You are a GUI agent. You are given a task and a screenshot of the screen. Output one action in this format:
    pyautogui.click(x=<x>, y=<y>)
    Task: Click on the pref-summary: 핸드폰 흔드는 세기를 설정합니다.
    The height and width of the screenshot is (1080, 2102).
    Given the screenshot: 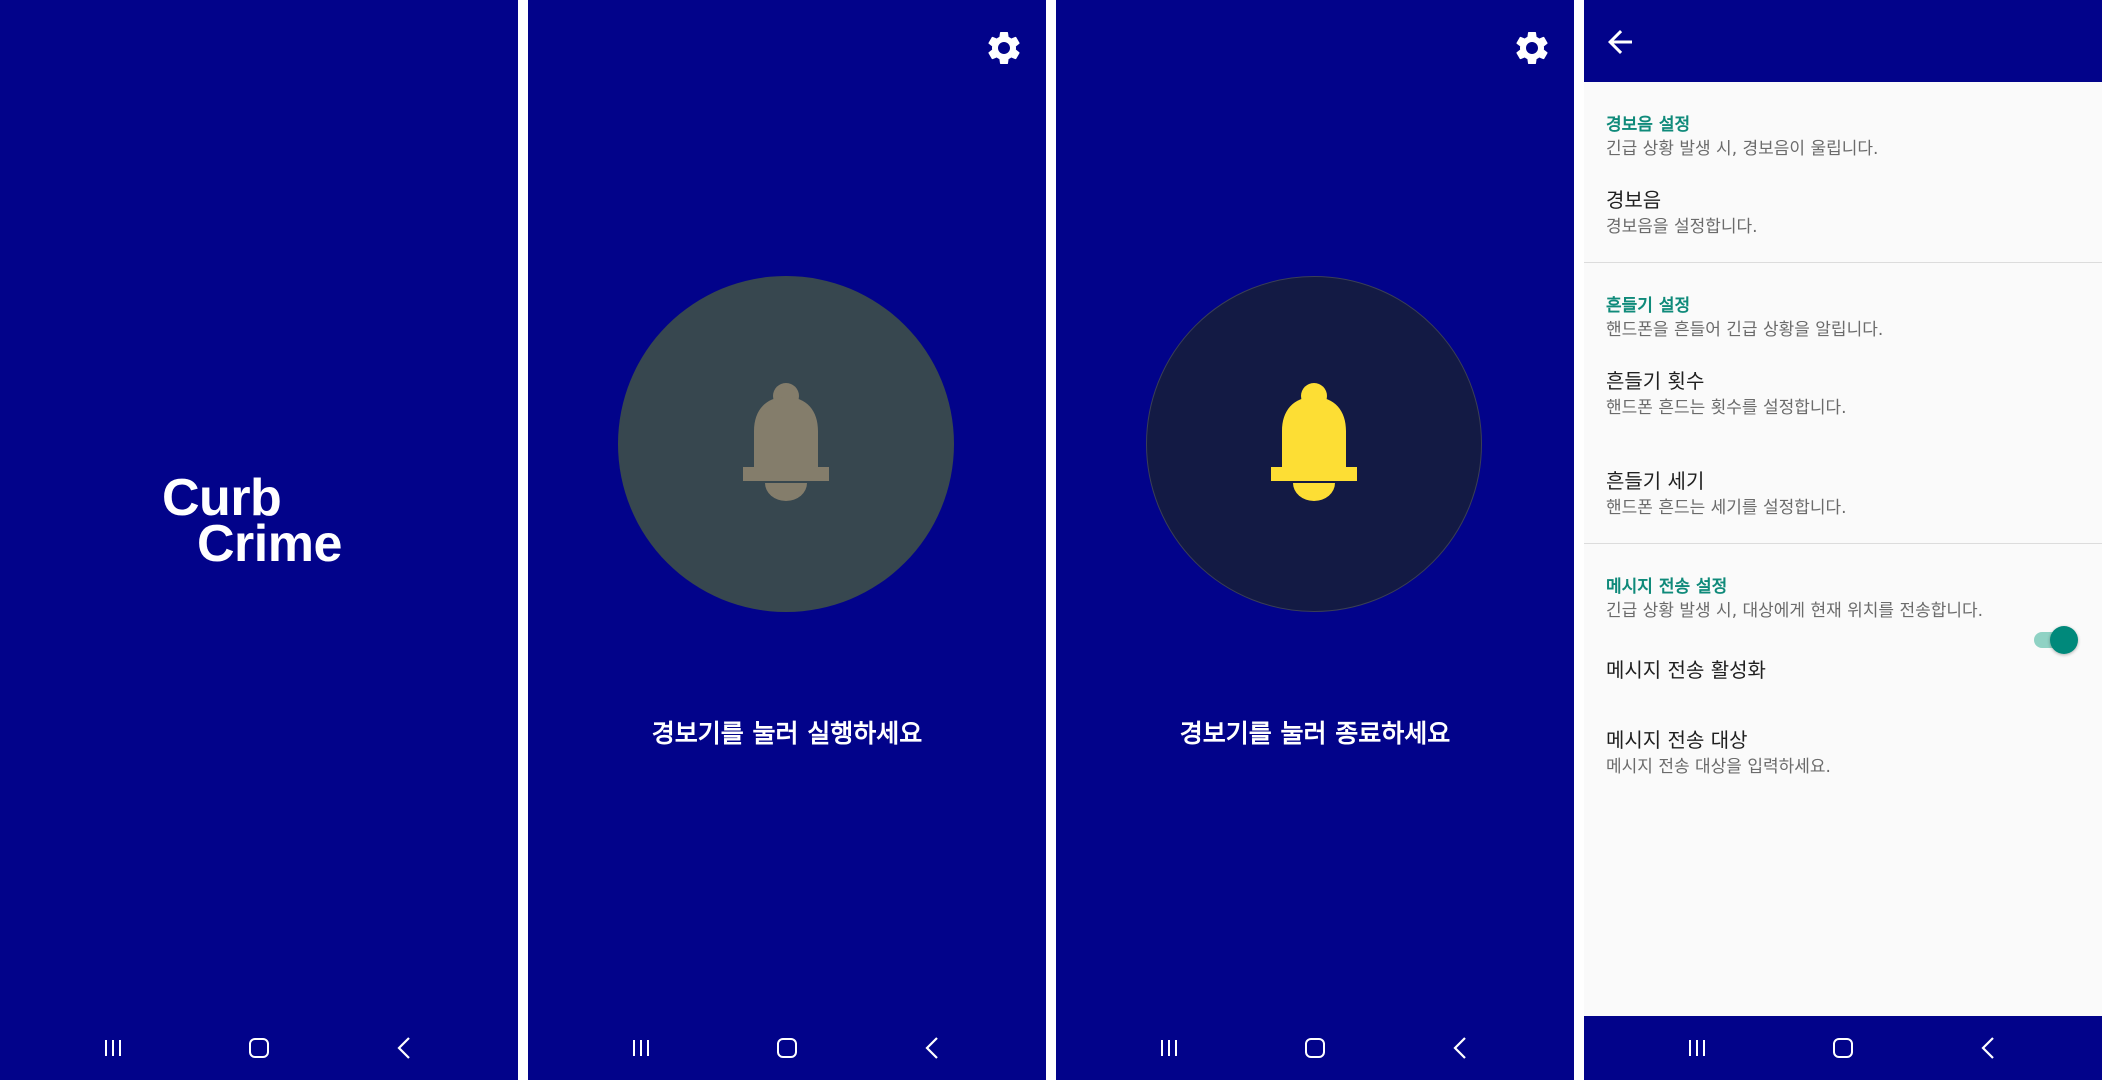 What is the action you would take?
    pyautogui.click(x=1726, y=508)
    